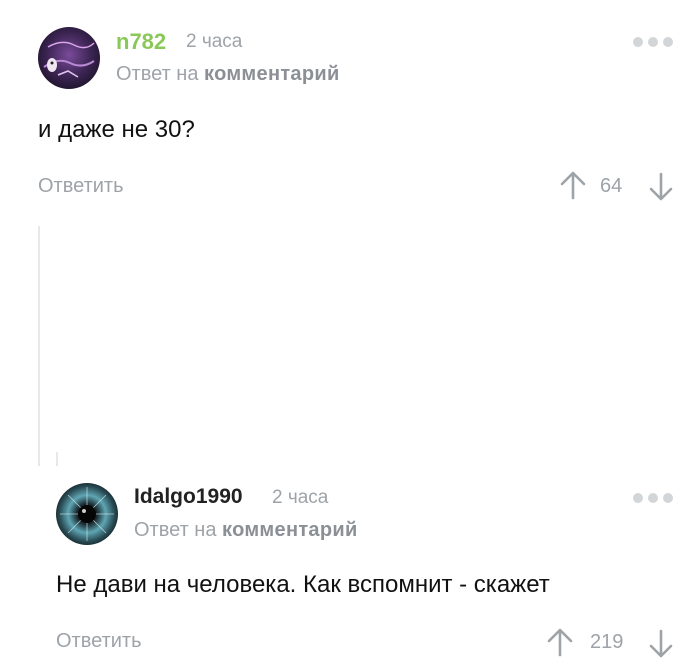  I want to click on rating-count: 219, so click(607, 642).